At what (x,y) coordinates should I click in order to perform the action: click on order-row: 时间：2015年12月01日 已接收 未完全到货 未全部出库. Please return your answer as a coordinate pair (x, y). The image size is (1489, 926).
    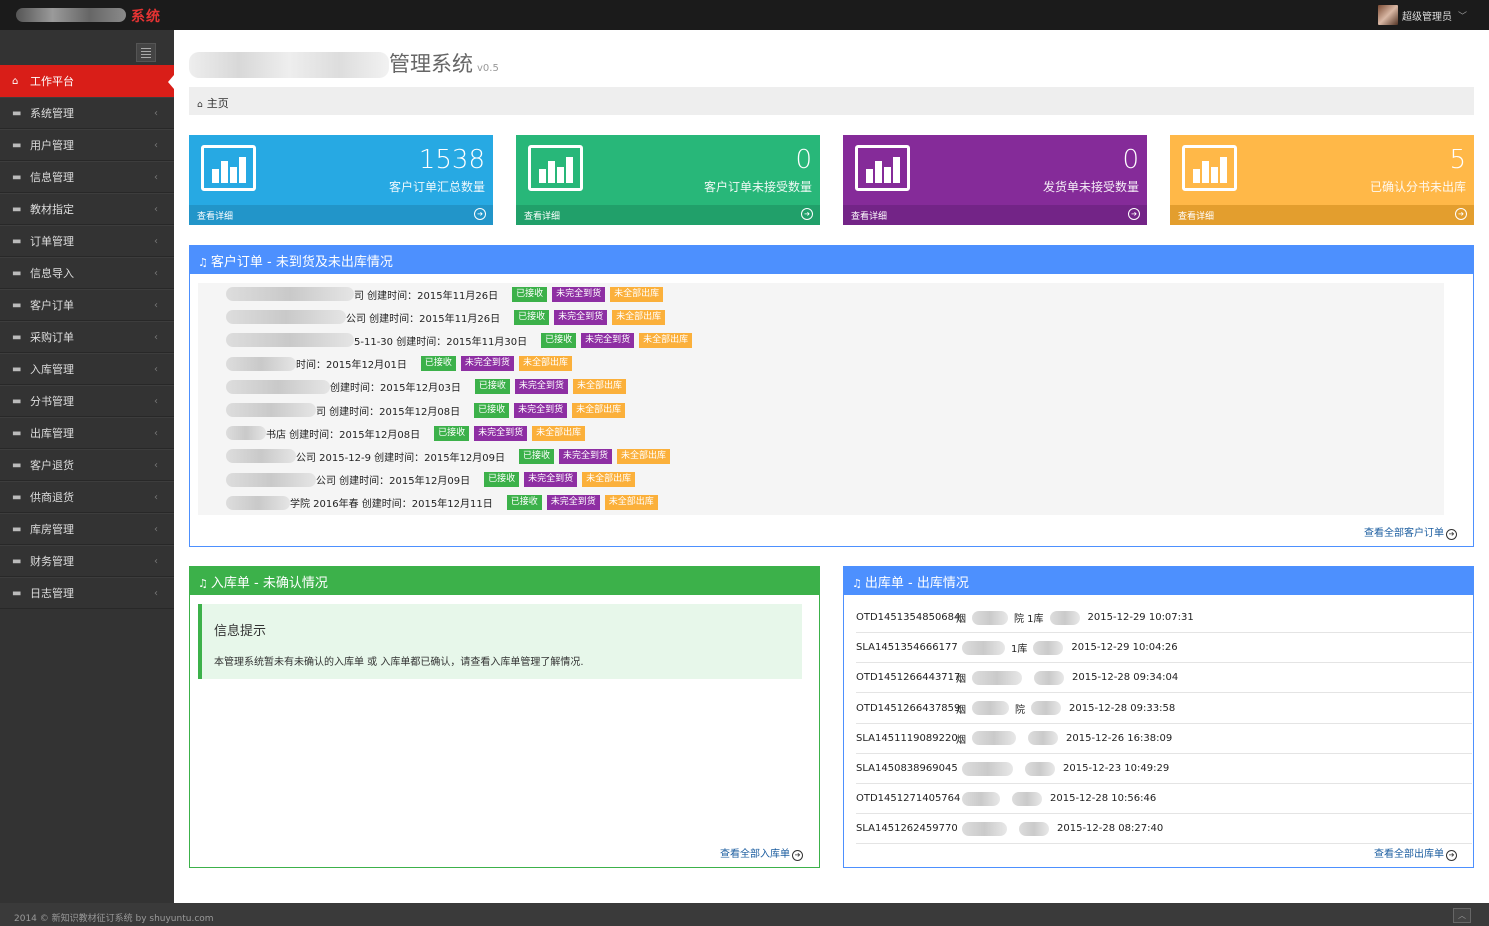
    Looking at the image, I should click on (401, 364).